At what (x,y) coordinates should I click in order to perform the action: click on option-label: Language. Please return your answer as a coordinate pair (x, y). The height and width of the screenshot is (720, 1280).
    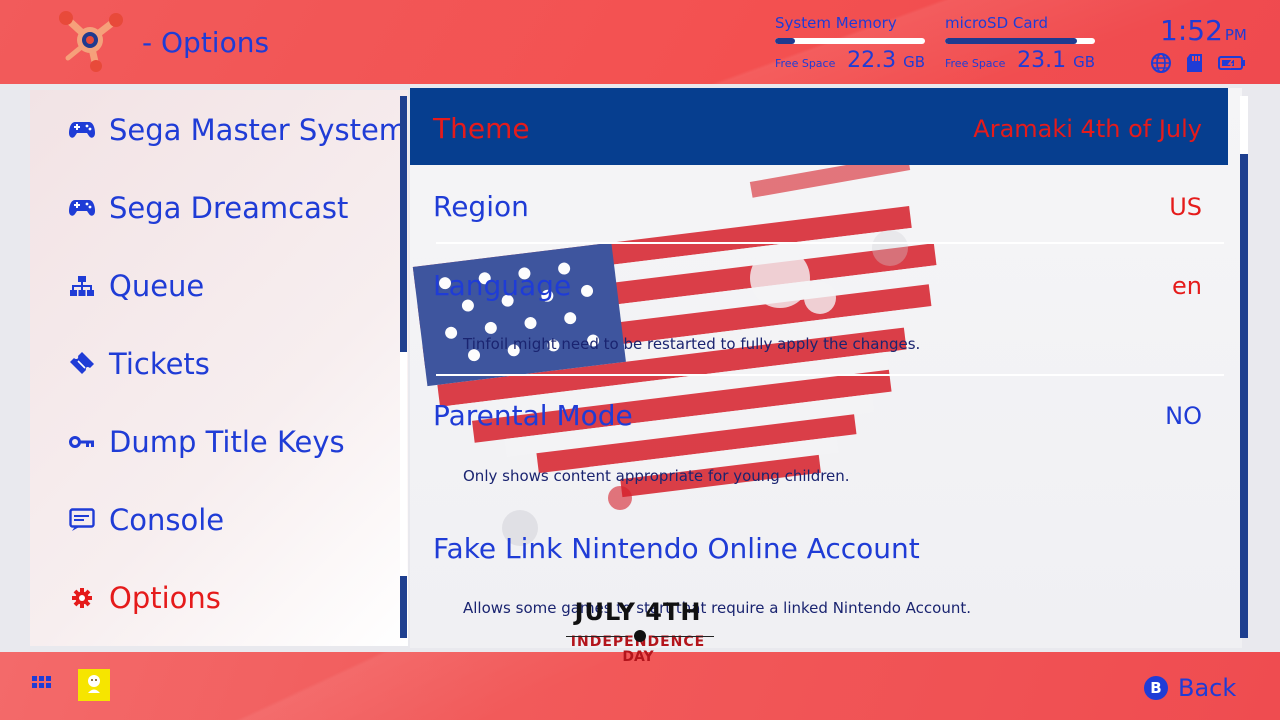
    Looking at the image, I should click on (502, 285).